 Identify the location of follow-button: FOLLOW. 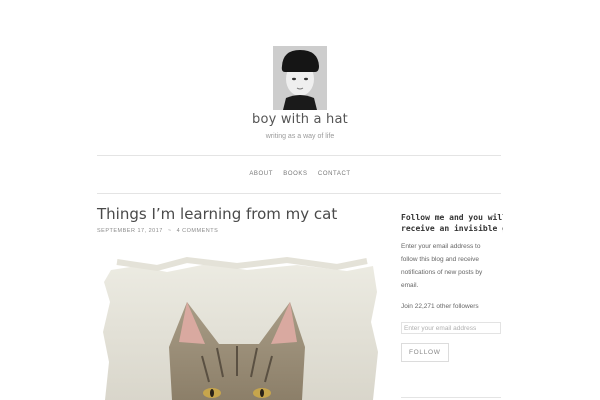
(425, 352).